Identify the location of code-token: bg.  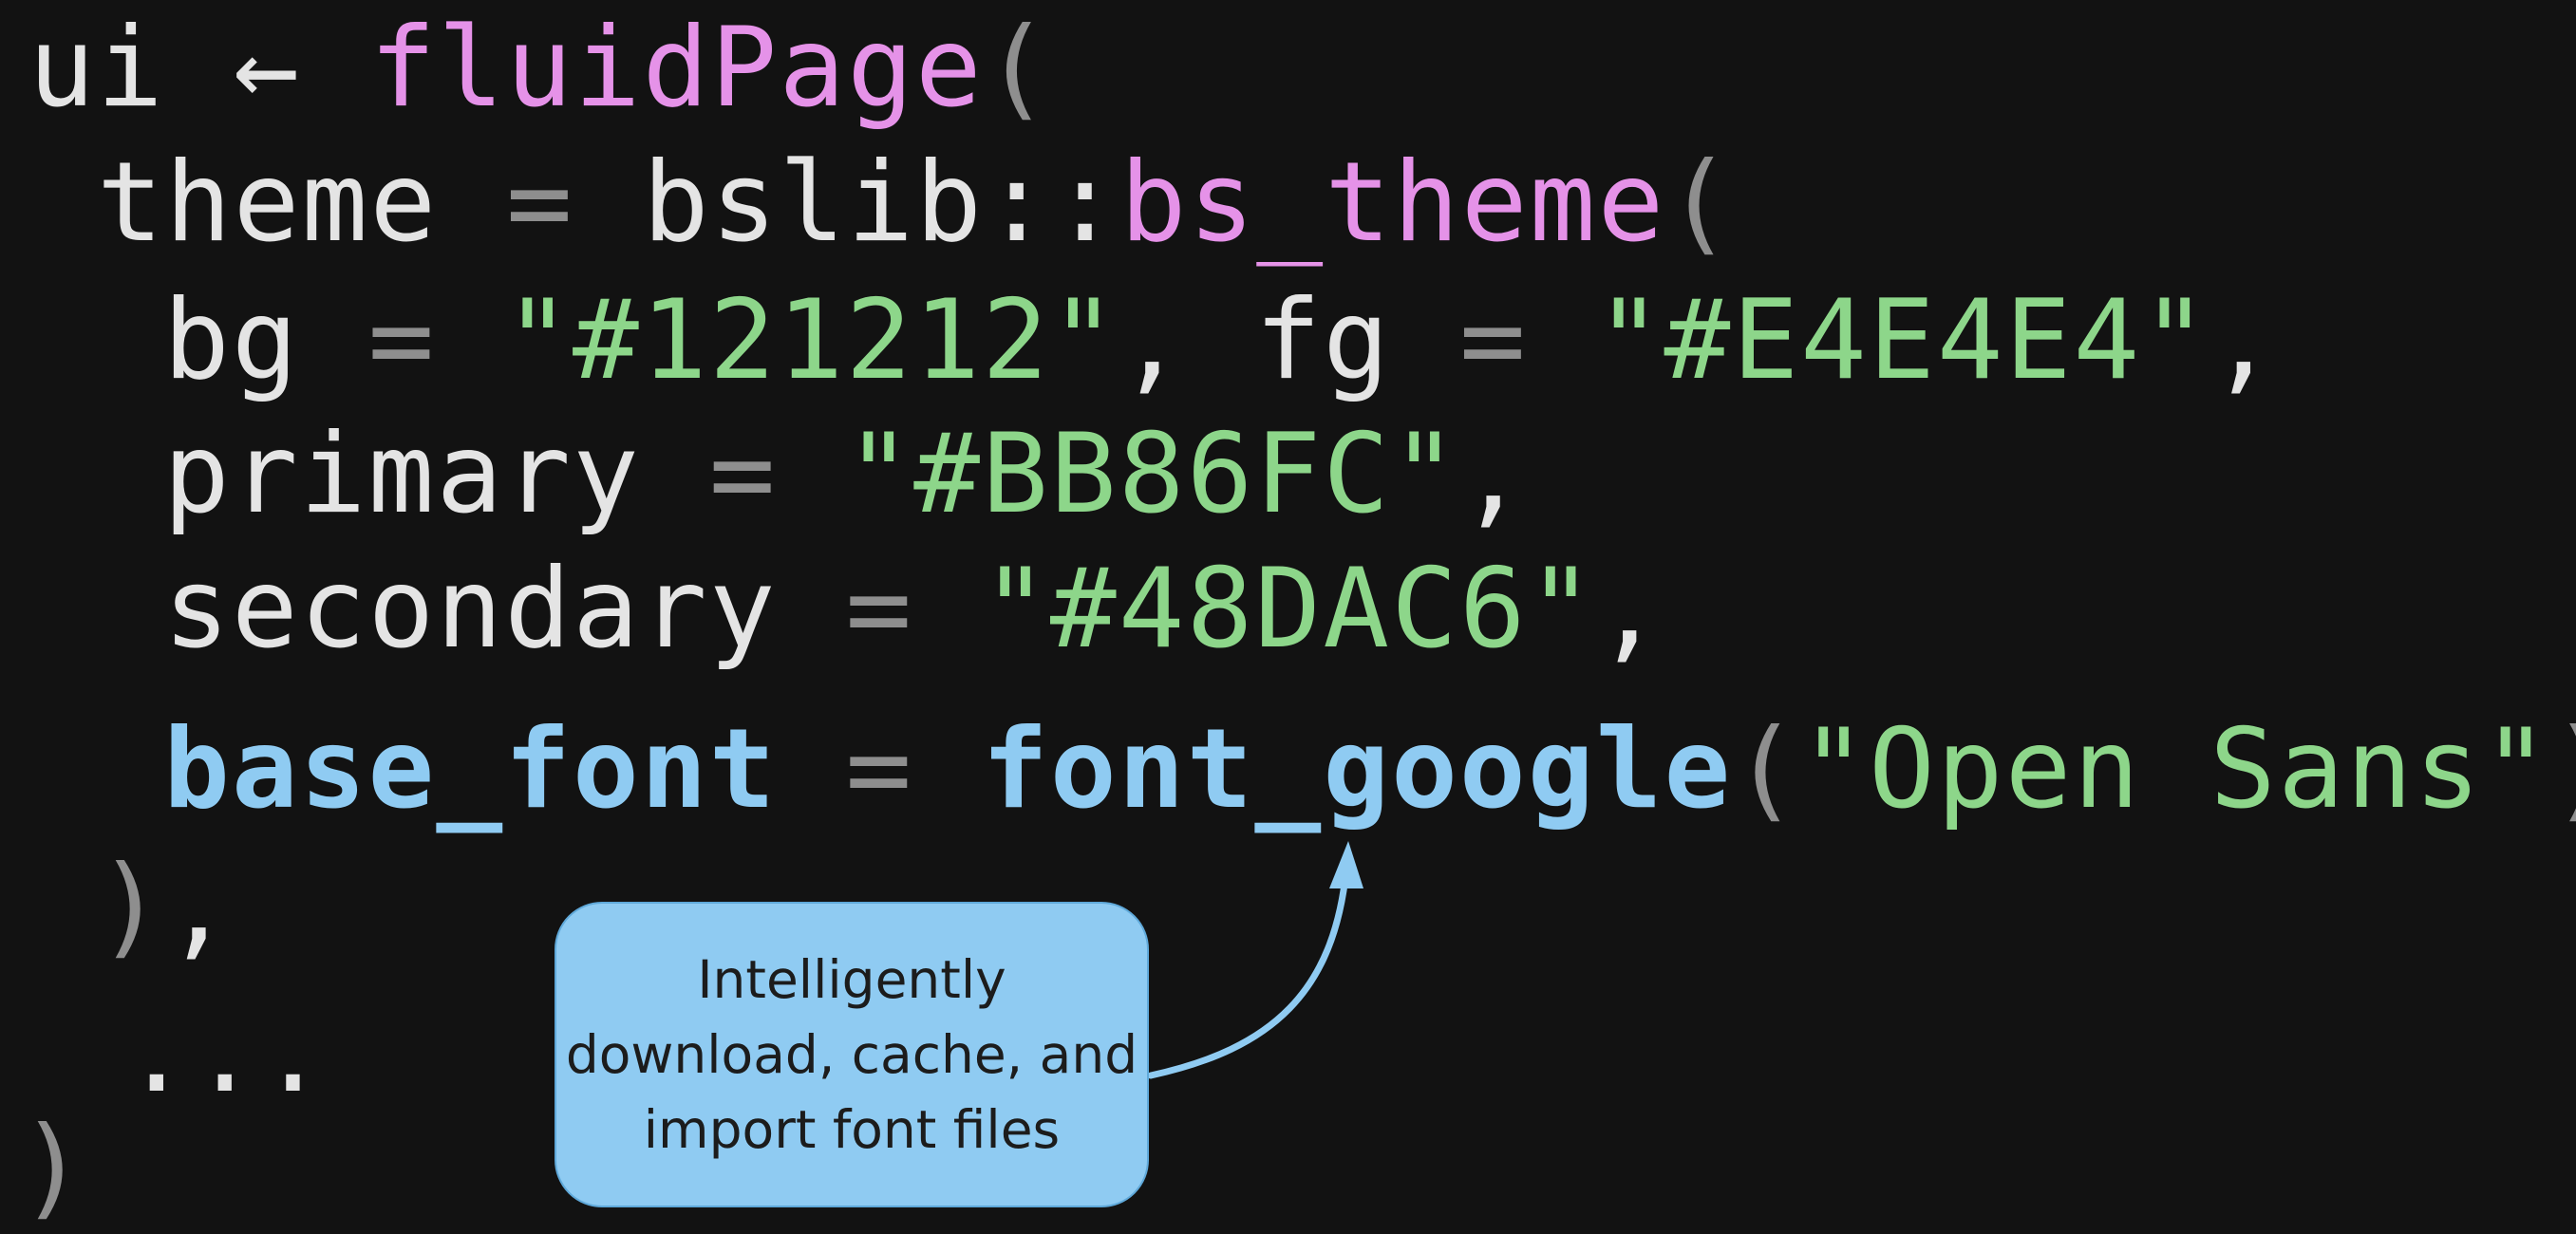
(231, 340).